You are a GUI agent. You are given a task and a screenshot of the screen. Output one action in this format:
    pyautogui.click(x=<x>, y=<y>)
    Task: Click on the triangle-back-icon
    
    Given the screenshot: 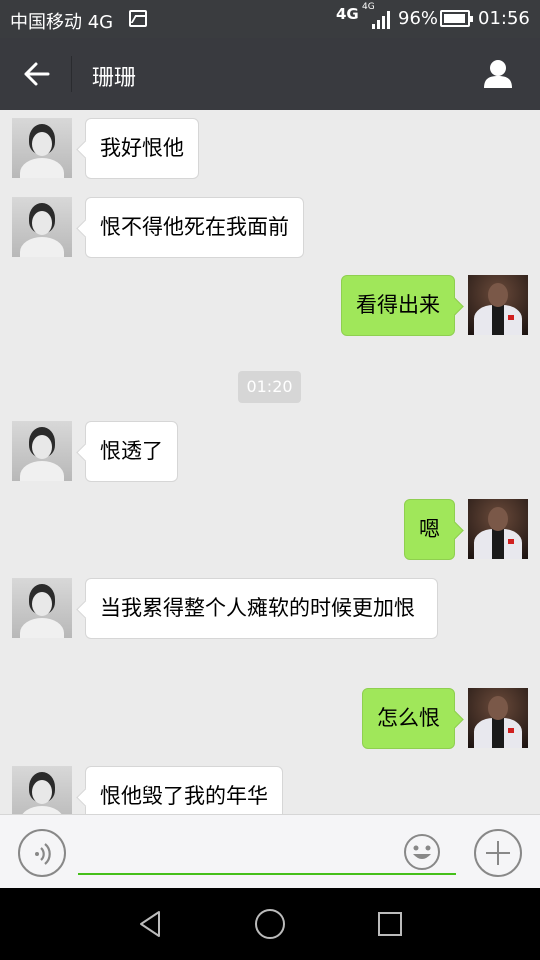 What is the action you would take?
    pyautogui.click(x=150, y=924)
    